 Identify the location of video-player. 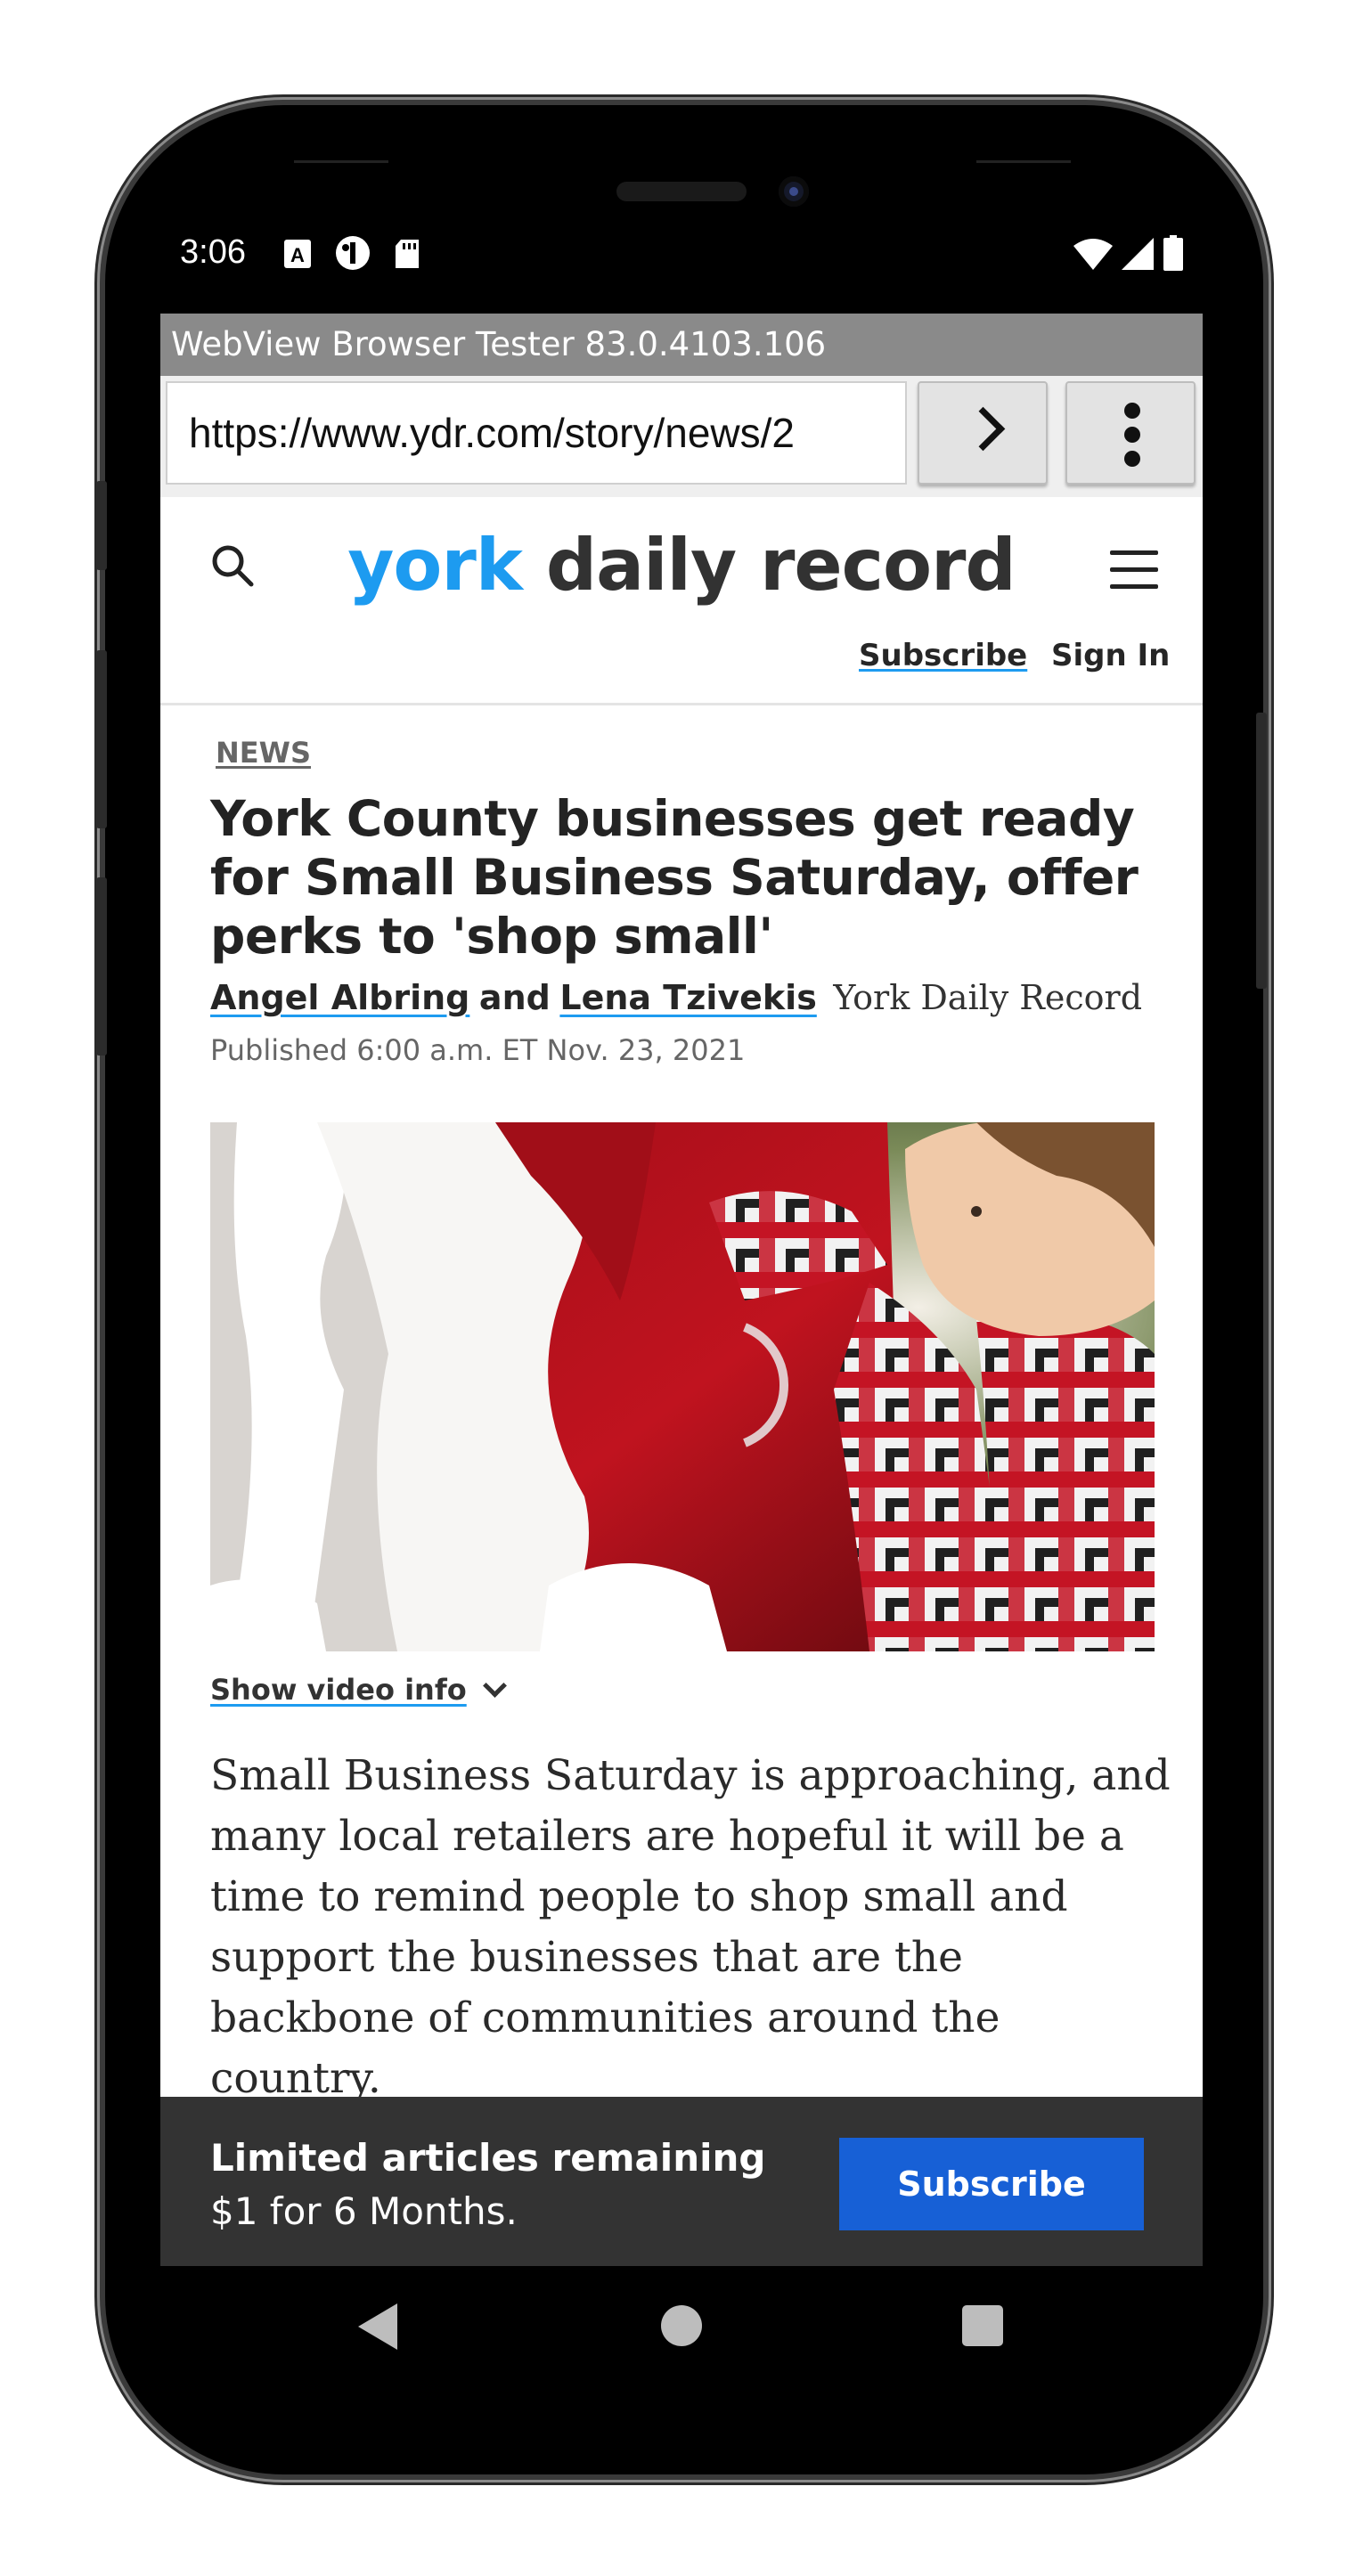
(682, 1387).